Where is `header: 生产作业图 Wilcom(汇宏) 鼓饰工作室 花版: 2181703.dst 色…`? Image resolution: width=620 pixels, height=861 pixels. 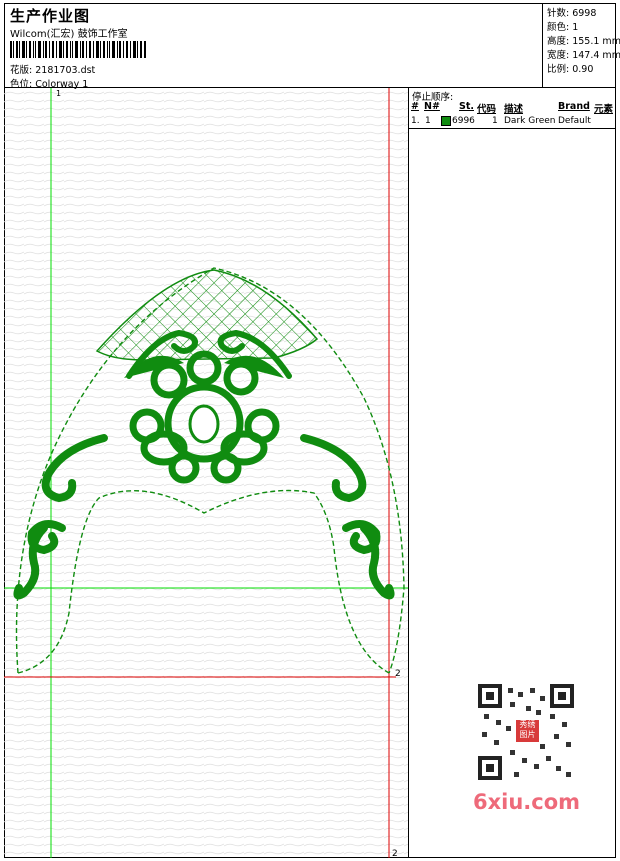 header: 生产作业图 Wilcom(汇宏) 鼓饰工作室 花版: 2181703.dst 色… is located at coordinates (312, 46).